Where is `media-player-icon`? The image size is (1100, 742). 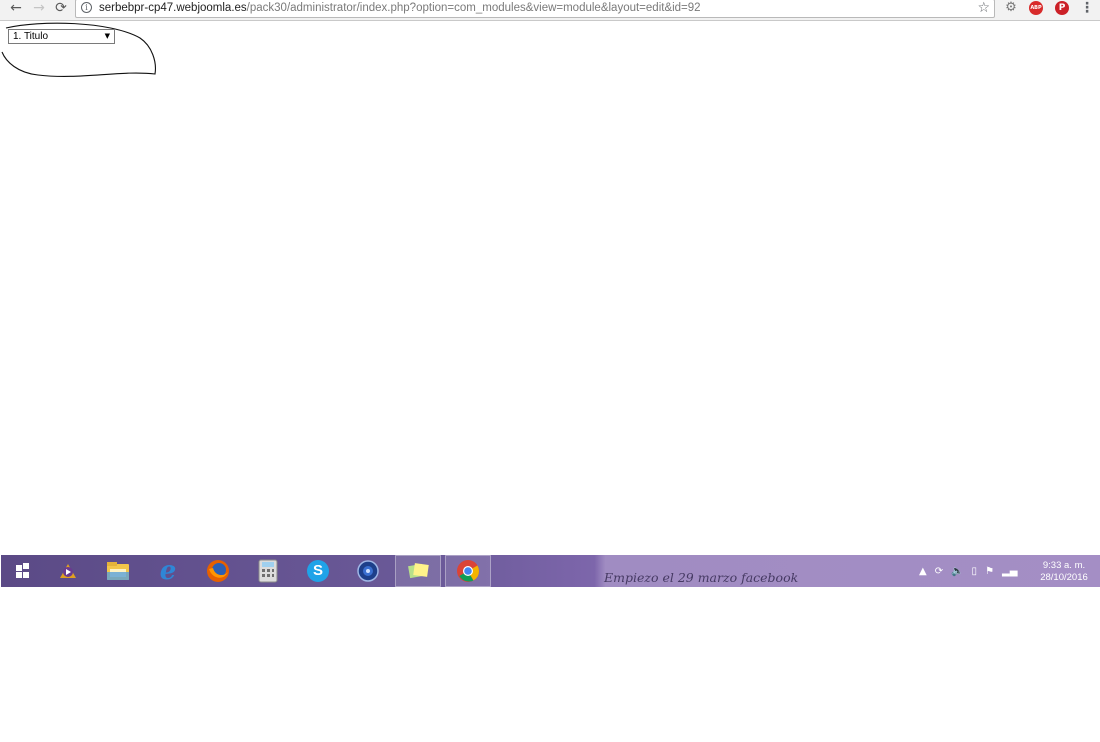
media-player-icon is located at coordinates (68, 571).